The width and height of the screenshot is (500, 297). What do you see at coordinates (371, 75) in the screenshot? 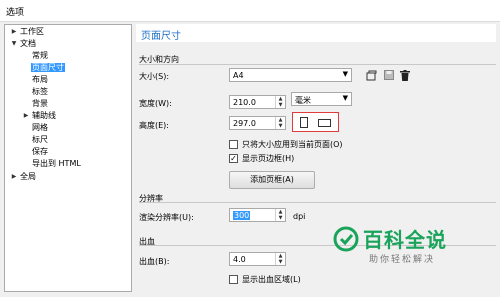
I see `save-preset-icon` at bounding box center [371, 75].